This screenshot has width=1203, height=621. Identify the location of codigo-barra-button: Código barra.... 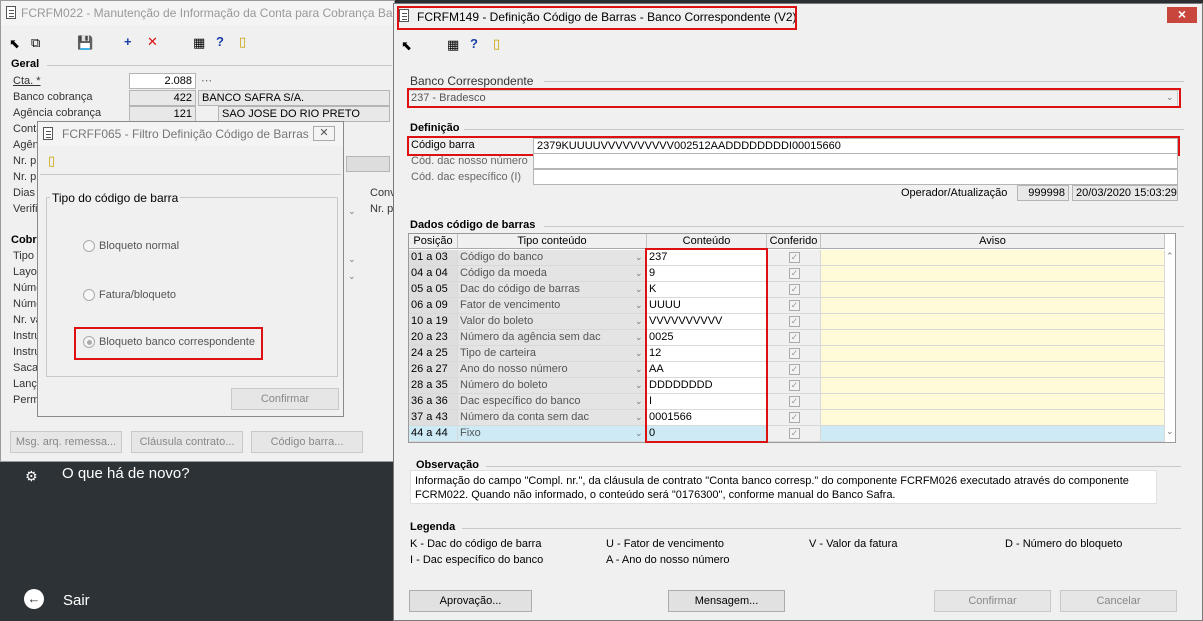
(307, 442).